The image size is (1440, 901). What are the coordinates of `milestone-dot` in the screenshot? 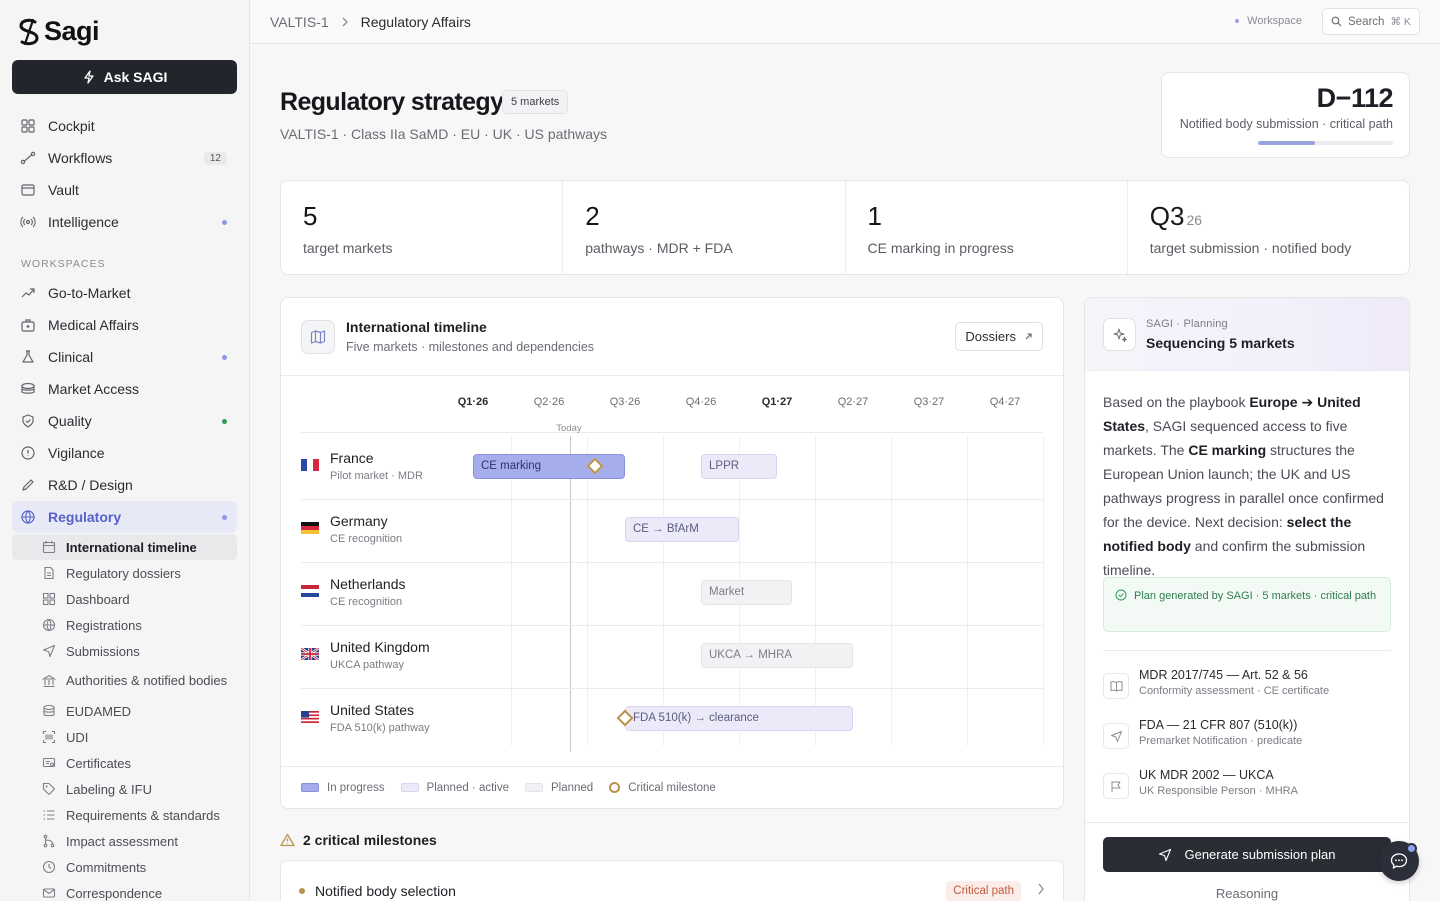 It's located at (302, 891).